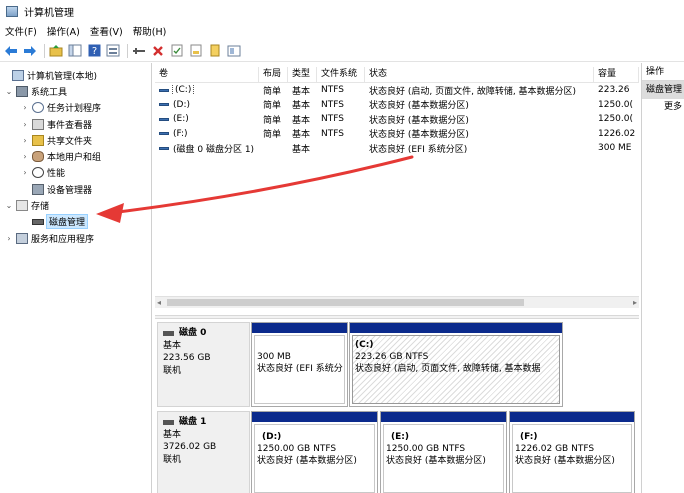  I want to click on menu-file: 文件(F), so click(25, 31).